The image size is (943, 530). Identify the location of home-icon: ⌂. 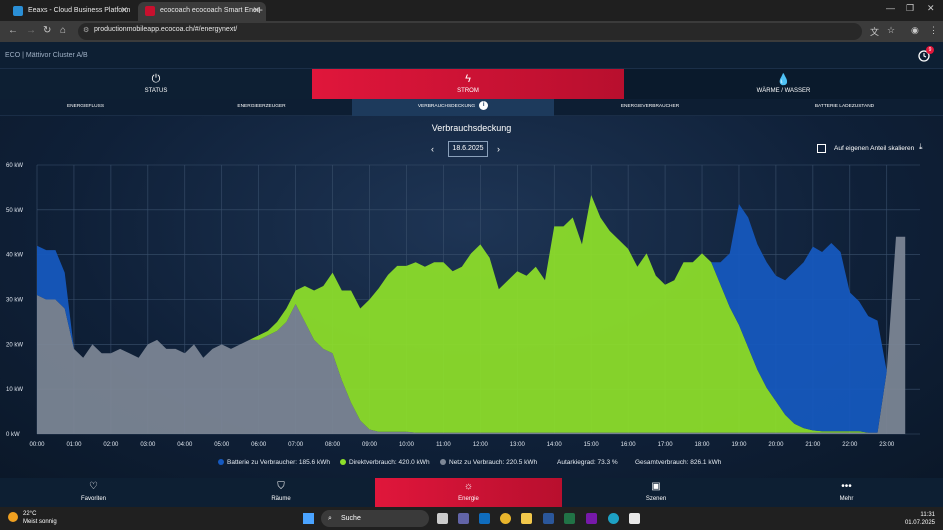
(63, 30).